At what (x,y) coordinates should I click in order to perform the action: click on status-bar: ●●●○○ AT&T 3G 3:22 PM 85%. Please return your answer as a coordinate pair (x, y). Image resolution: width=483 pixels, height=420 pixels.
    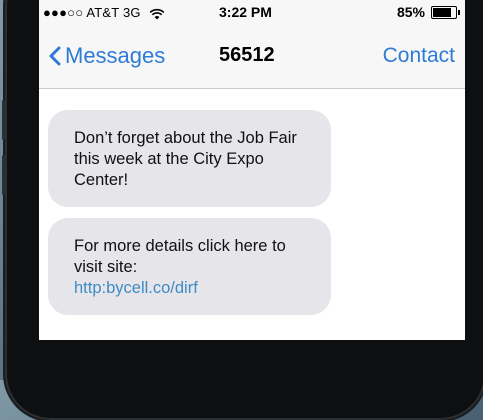
    Looking at the image, I should click on (252, 12).